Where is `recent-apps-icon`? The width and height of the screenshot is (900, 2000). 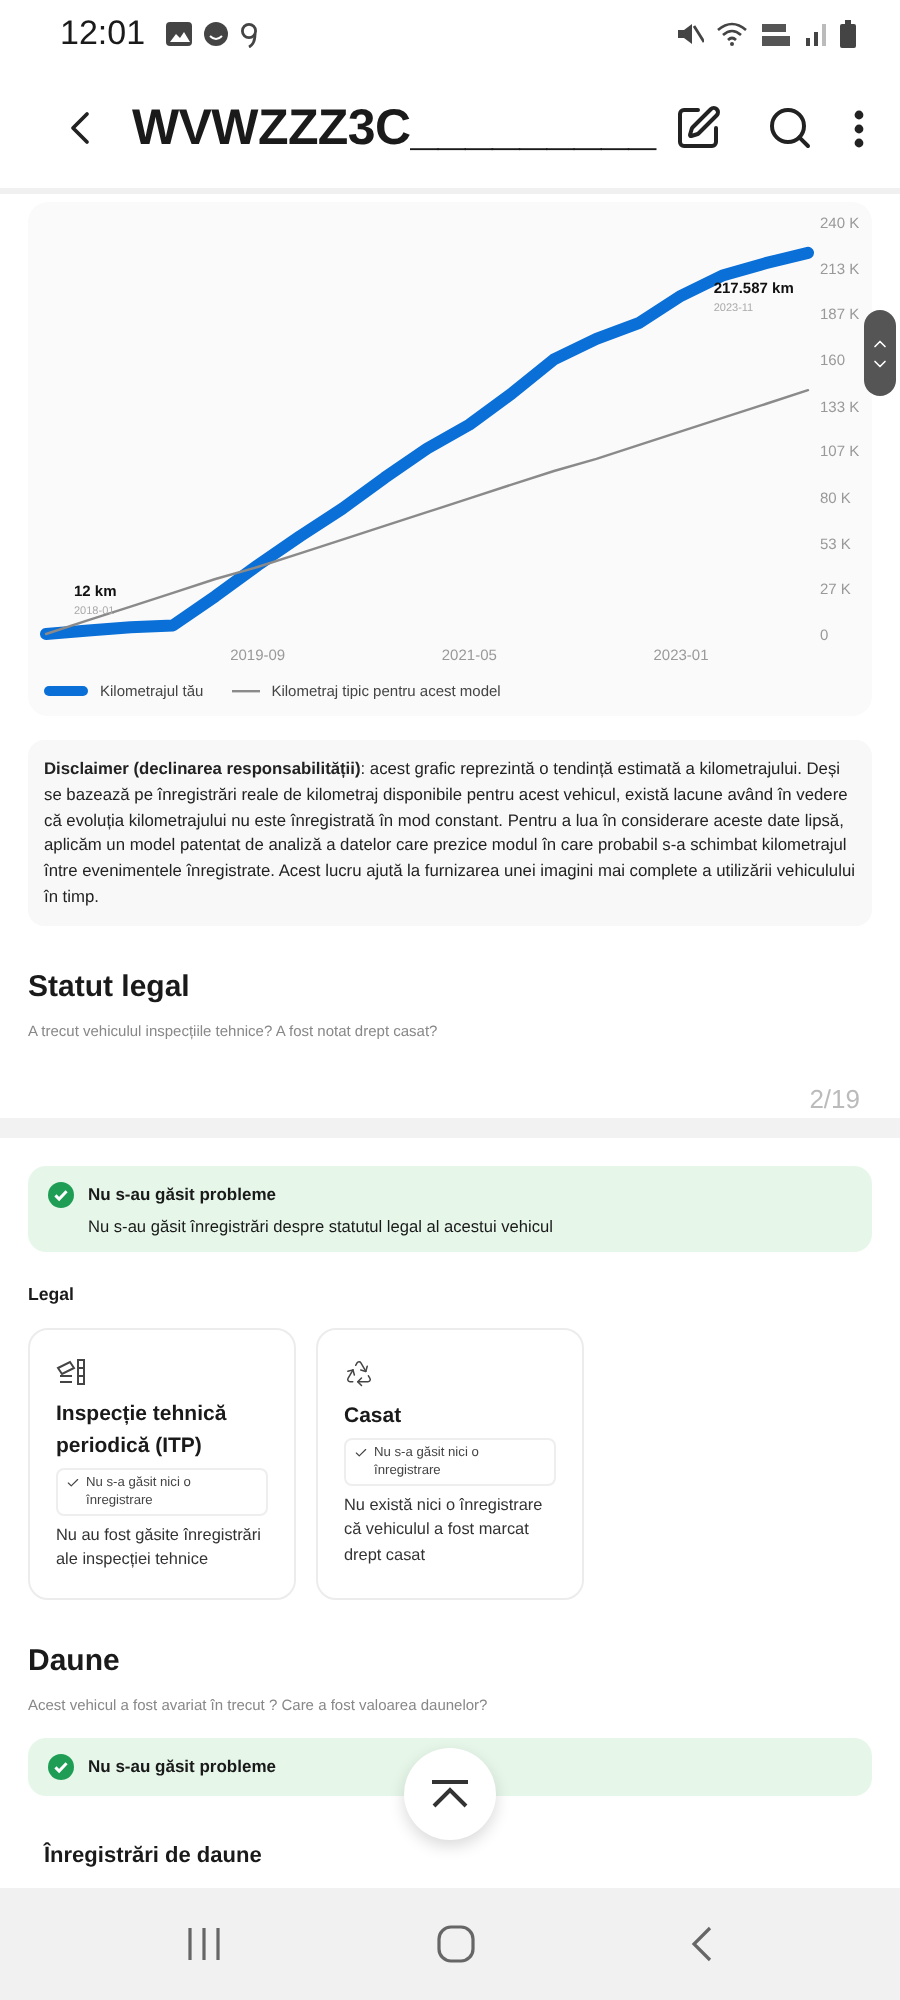
recent-apps-icon is located at coordinates (204, 1944).